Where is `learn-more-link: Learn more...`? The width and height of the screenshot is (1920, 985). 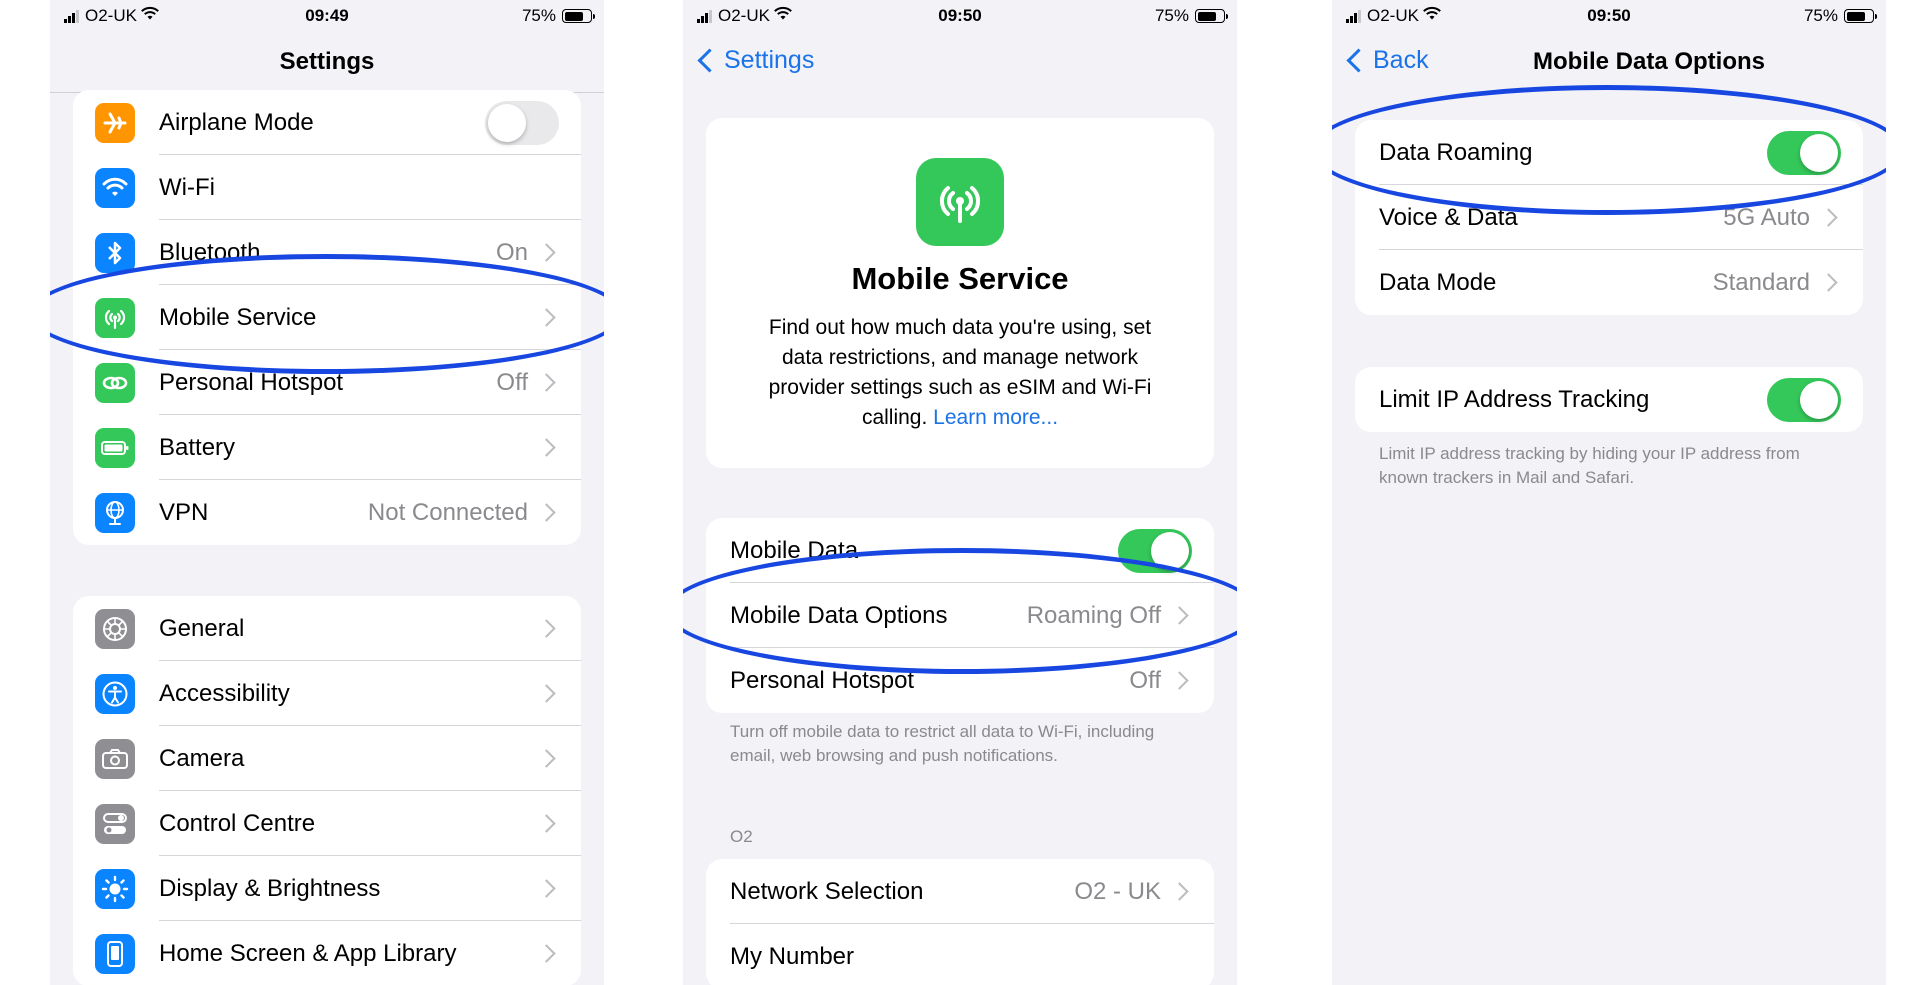
learn-more-link: Learn more... is located at coordinates (995, 417).